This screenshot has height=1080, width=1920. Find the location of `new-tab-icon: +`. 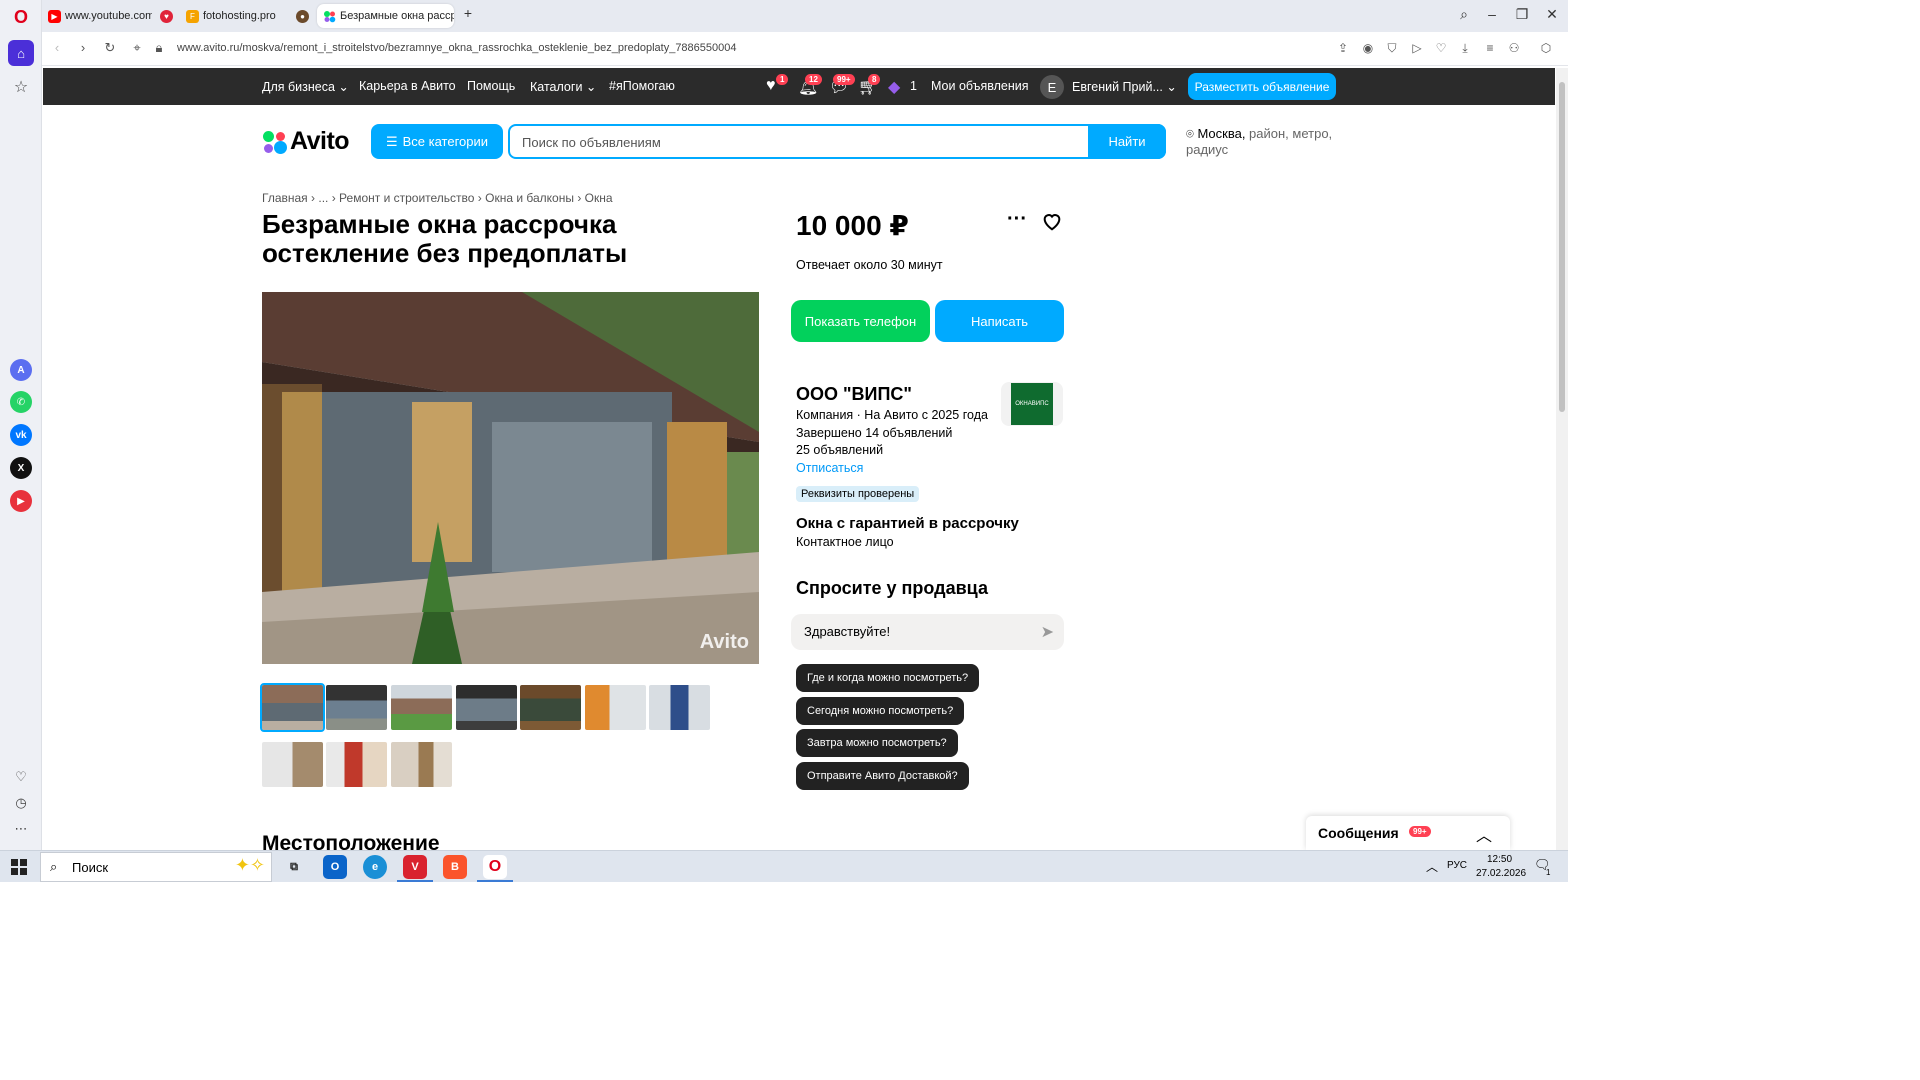

new-tab-icon: + is located at coordinates (468, 13).